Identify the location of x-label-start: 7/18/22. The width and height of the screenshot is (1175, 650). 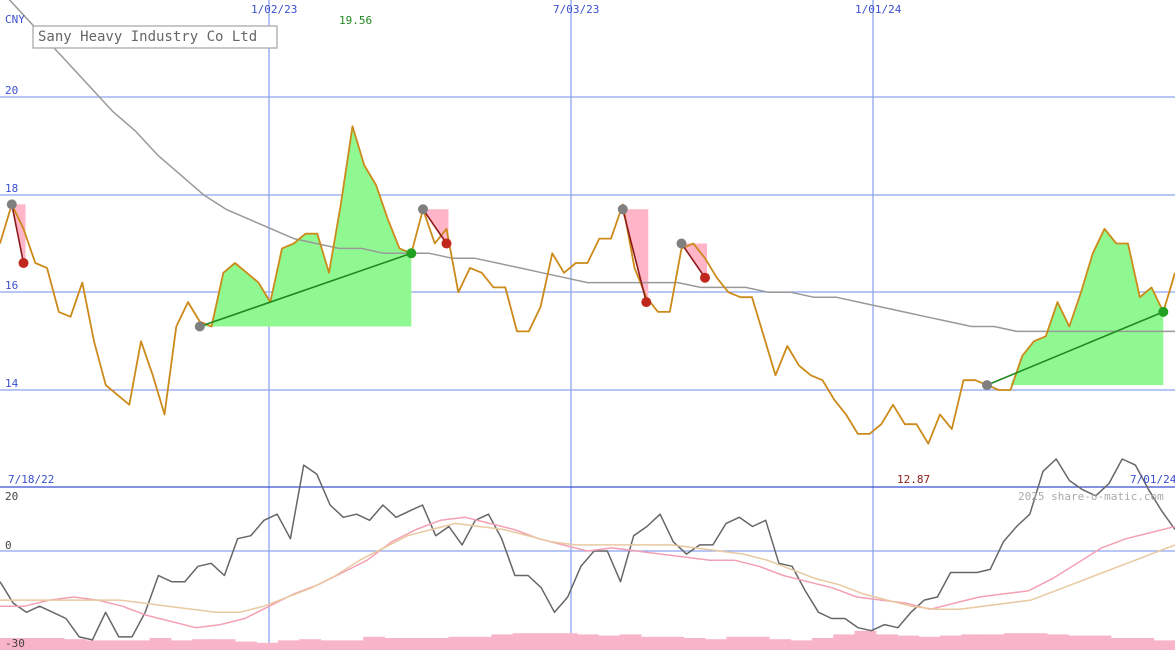
(31, 479).